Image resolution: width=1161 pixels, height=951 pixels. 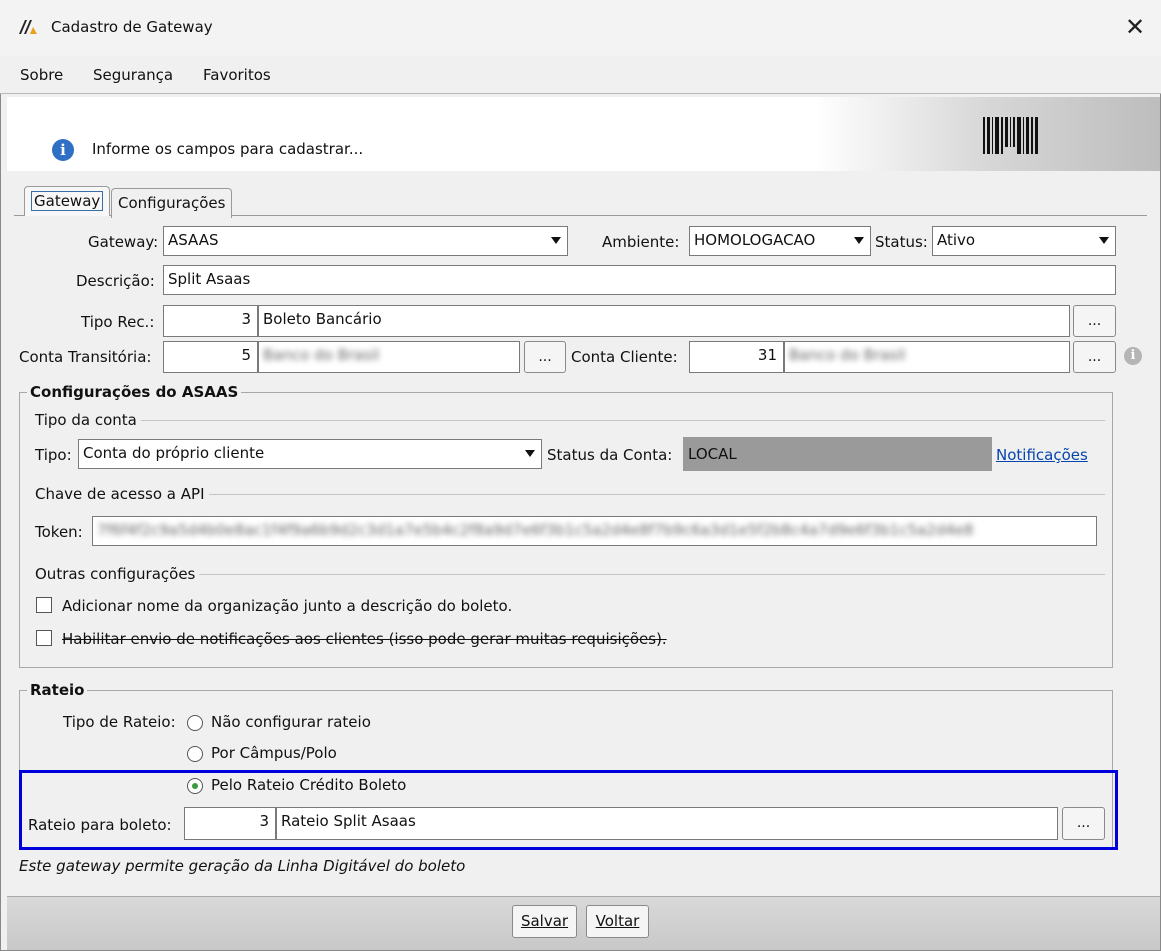 What do you see at coordinates (544, 921) in the screenshot?
I see `salvar-button: Salvar` at bounding box center [544, 921].